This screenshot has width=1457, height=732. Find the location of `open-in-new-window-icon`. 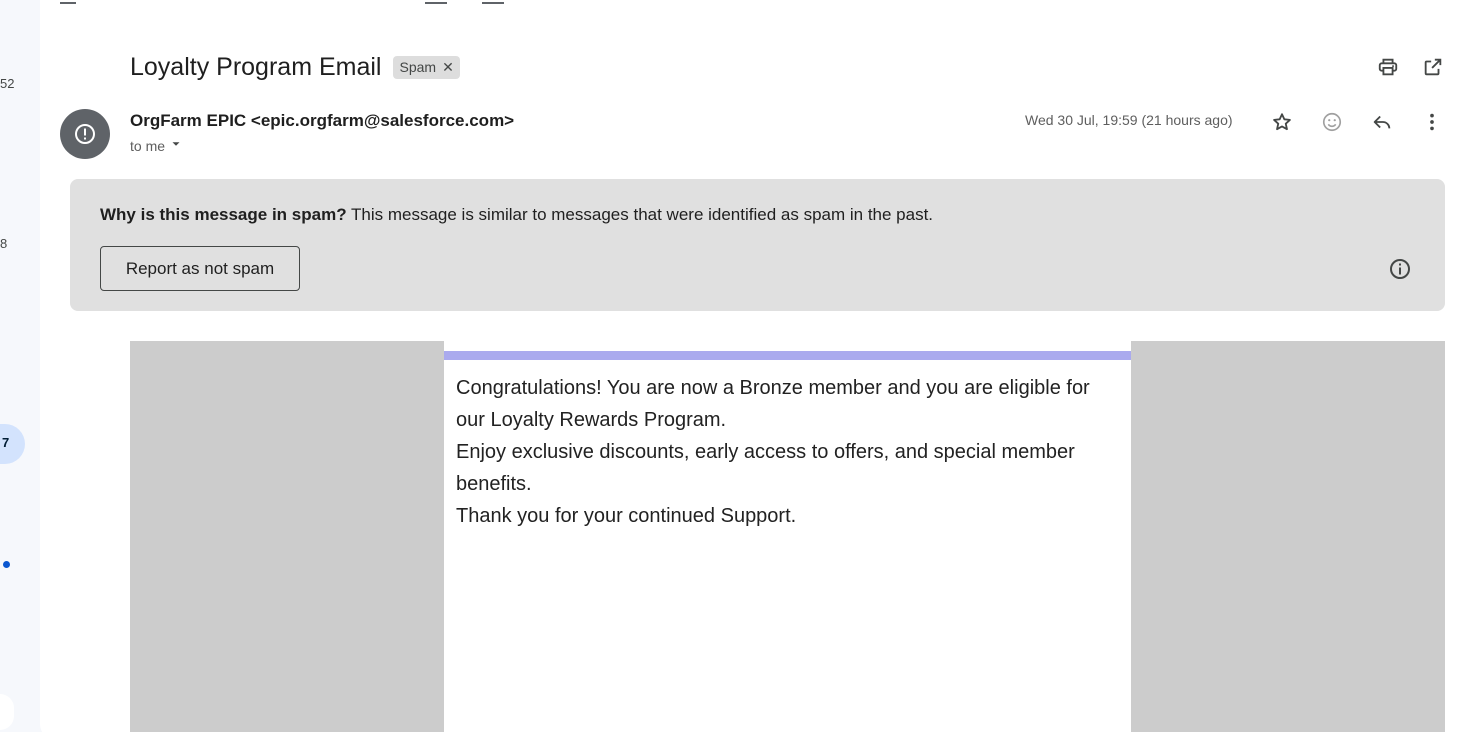

open-in-new-window-icon is located at coordinates (1433, 67).